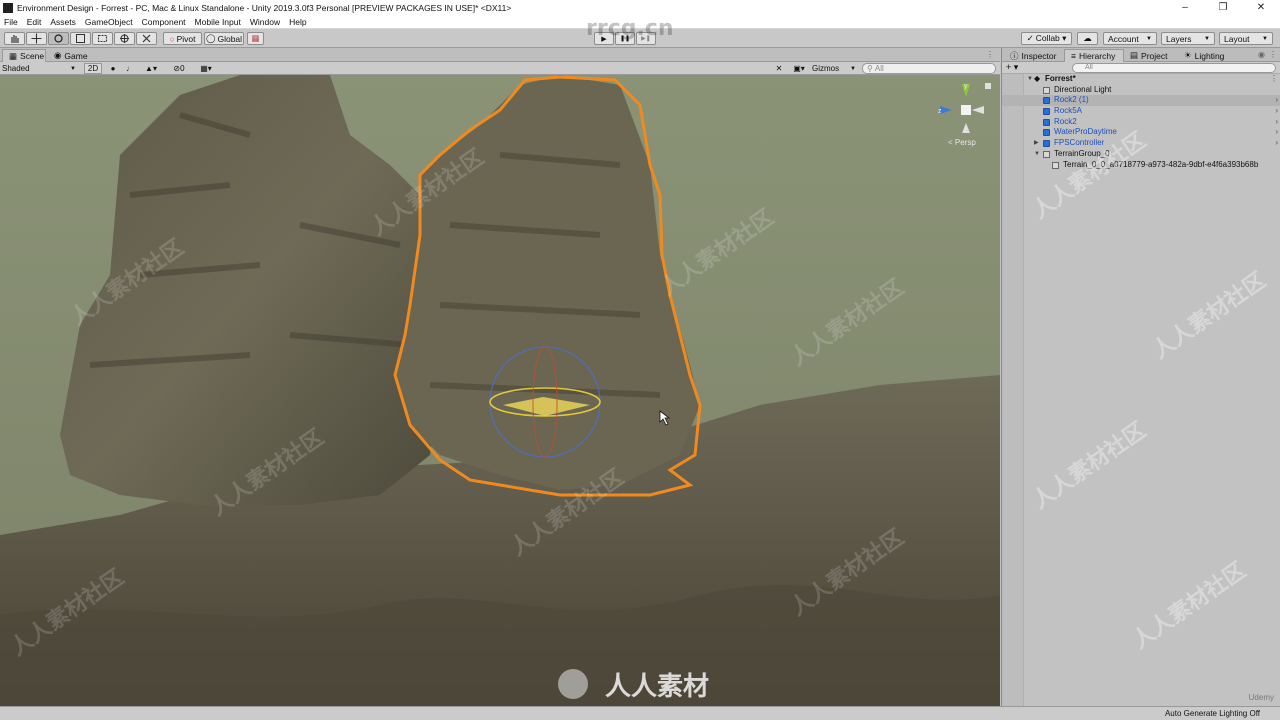 This screenshot has height=720, width=1280. I want to click on hierarchy-icon: ≡, so click(1073, 56).